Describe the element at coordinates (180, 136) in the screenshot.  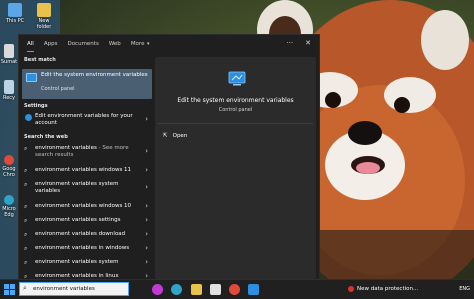
I see `open-action-label: Open` at that location.